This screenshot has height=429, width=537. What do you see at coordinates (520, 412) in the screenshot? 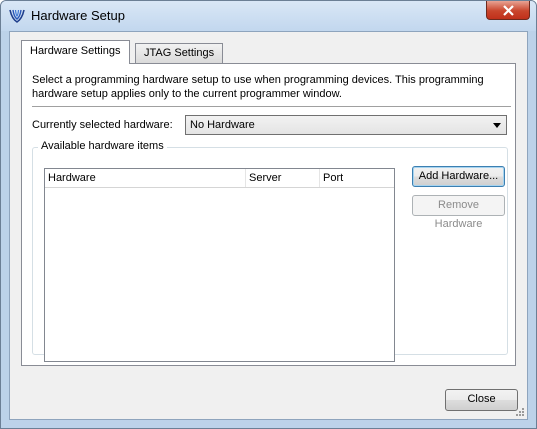
I see `resize-grip-icon` at bounding box center [520, 412].